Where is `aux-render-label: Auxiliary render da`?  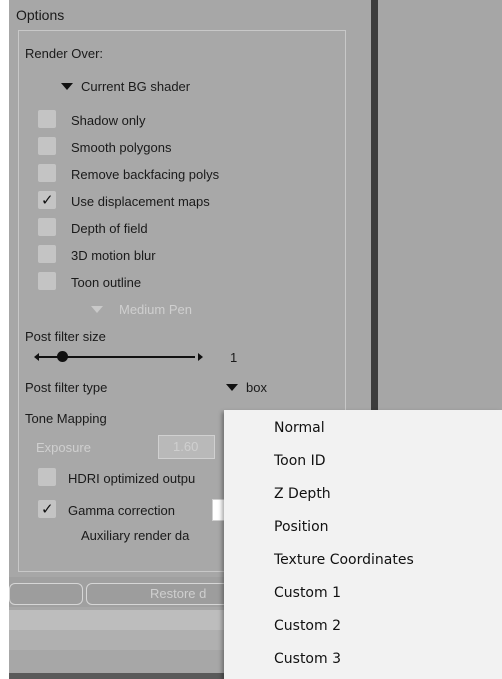 aux-render-label: Auxiliary render da is located at coordinates (135, 535).